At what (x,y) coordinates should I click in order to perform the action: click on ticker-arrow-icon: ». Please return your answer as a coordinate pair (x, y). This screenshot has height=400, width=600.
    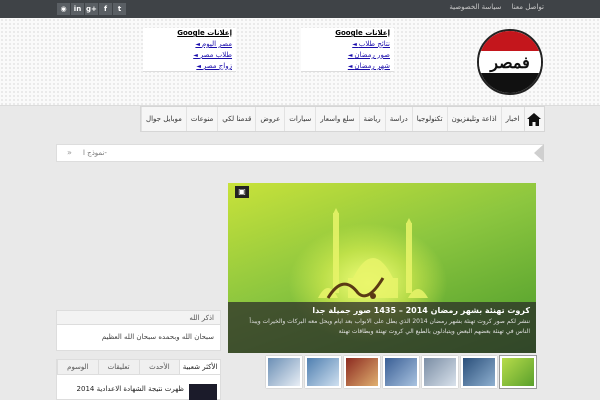
    Looking at the image, I should click on (69, 152).